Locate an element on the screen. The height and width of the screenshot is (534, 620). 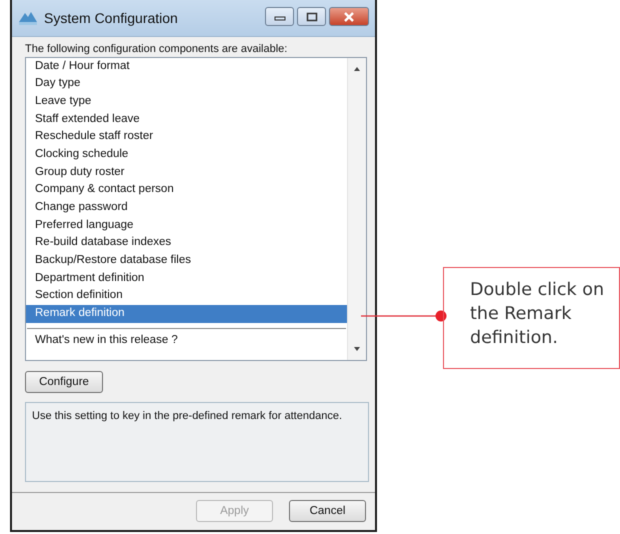
maximize-icon is located at coordinates (312, 17).